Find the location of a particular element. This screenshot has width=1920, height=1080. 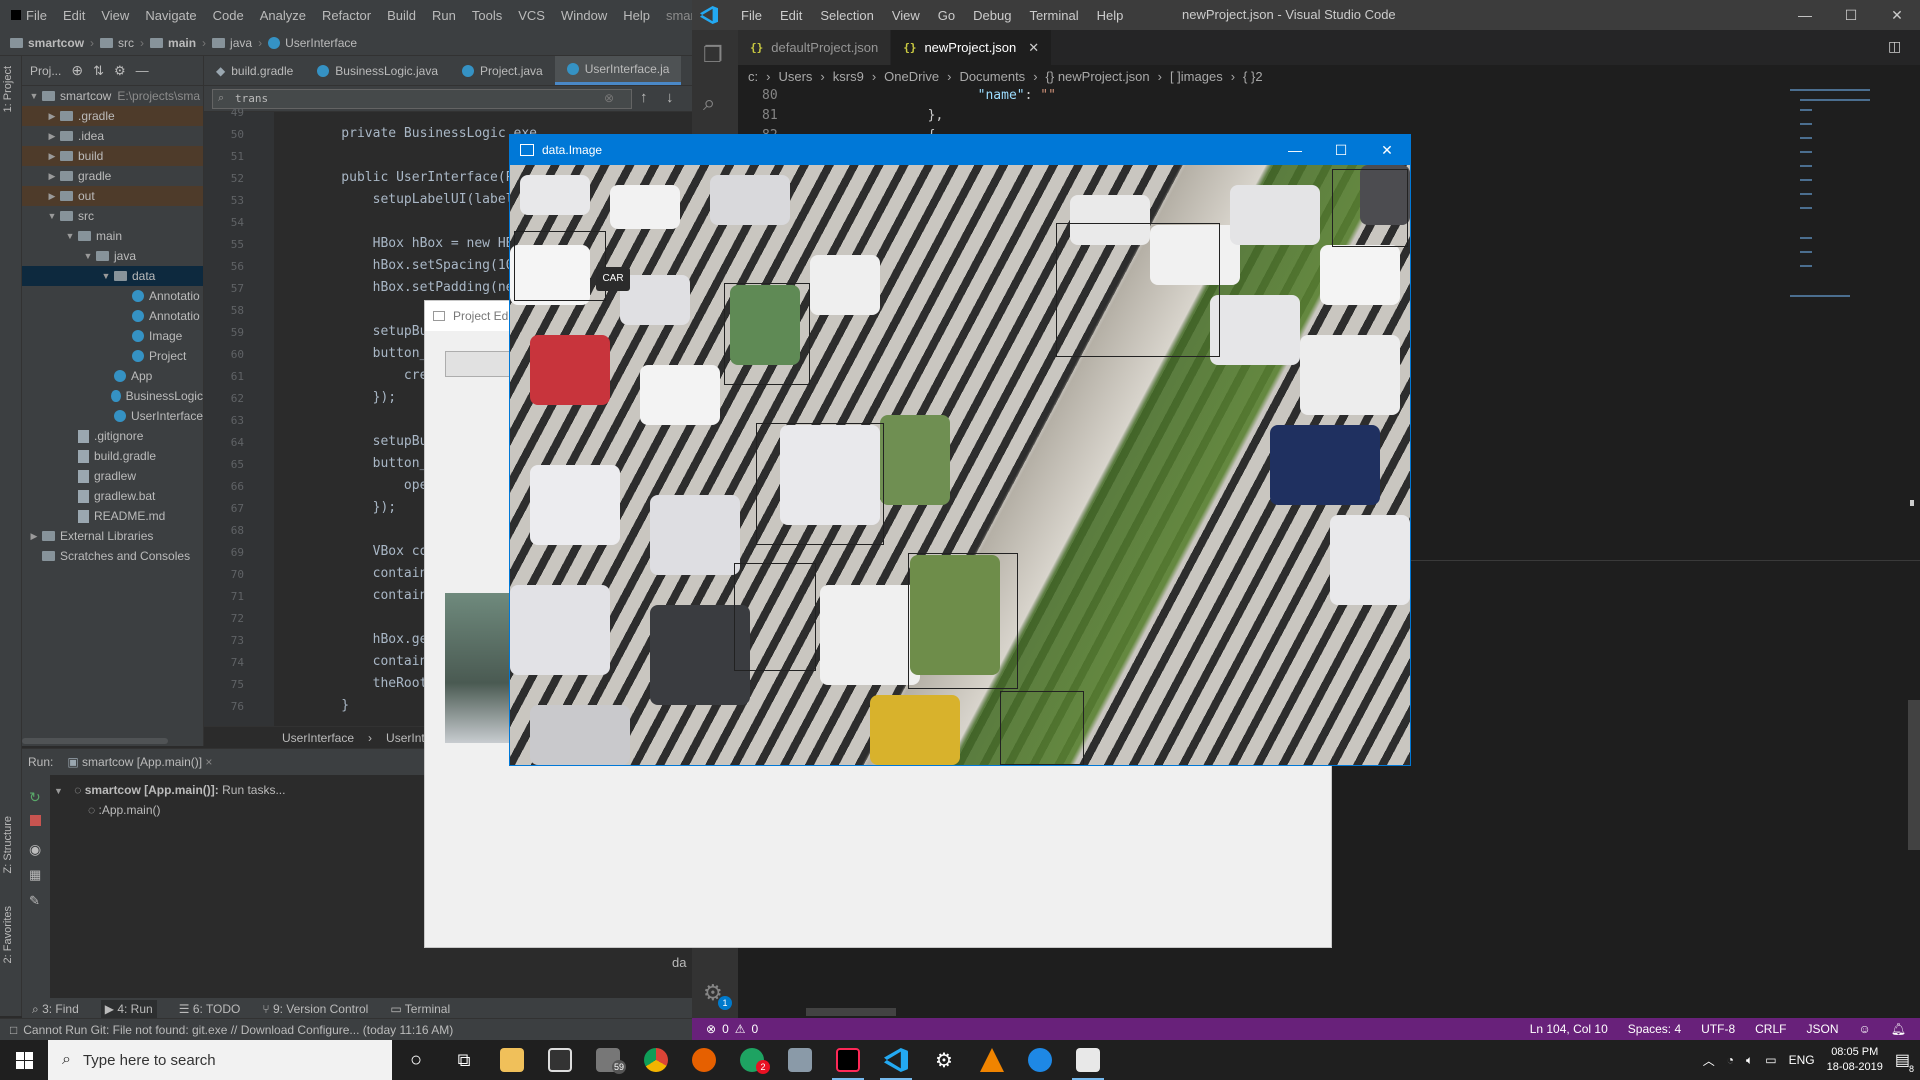

project-tree-item: ▼ data is located at coordinates (112, 276).